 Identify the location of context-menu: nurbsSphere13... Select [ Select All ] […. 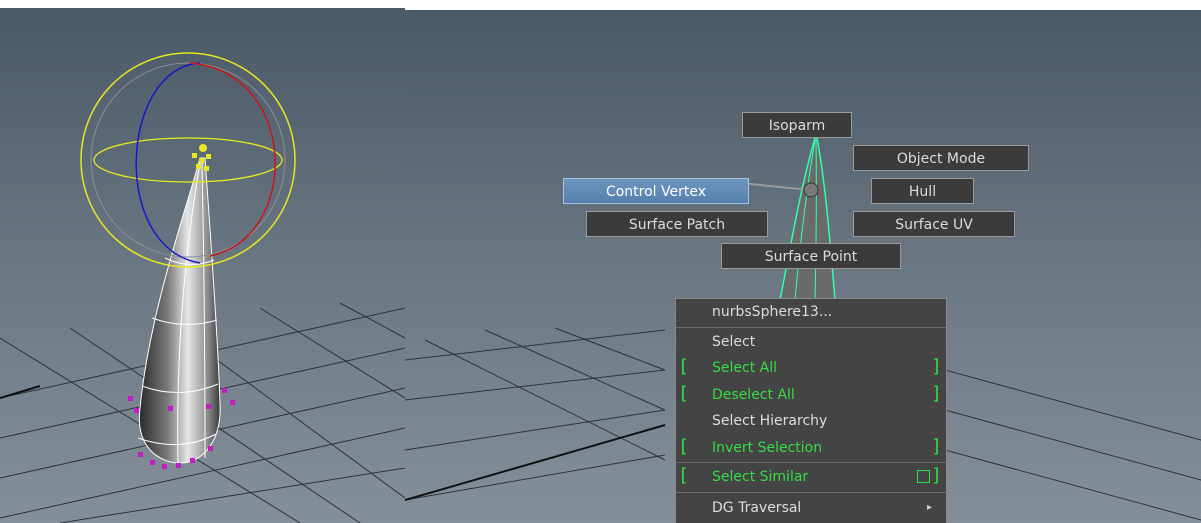
(811, 410).